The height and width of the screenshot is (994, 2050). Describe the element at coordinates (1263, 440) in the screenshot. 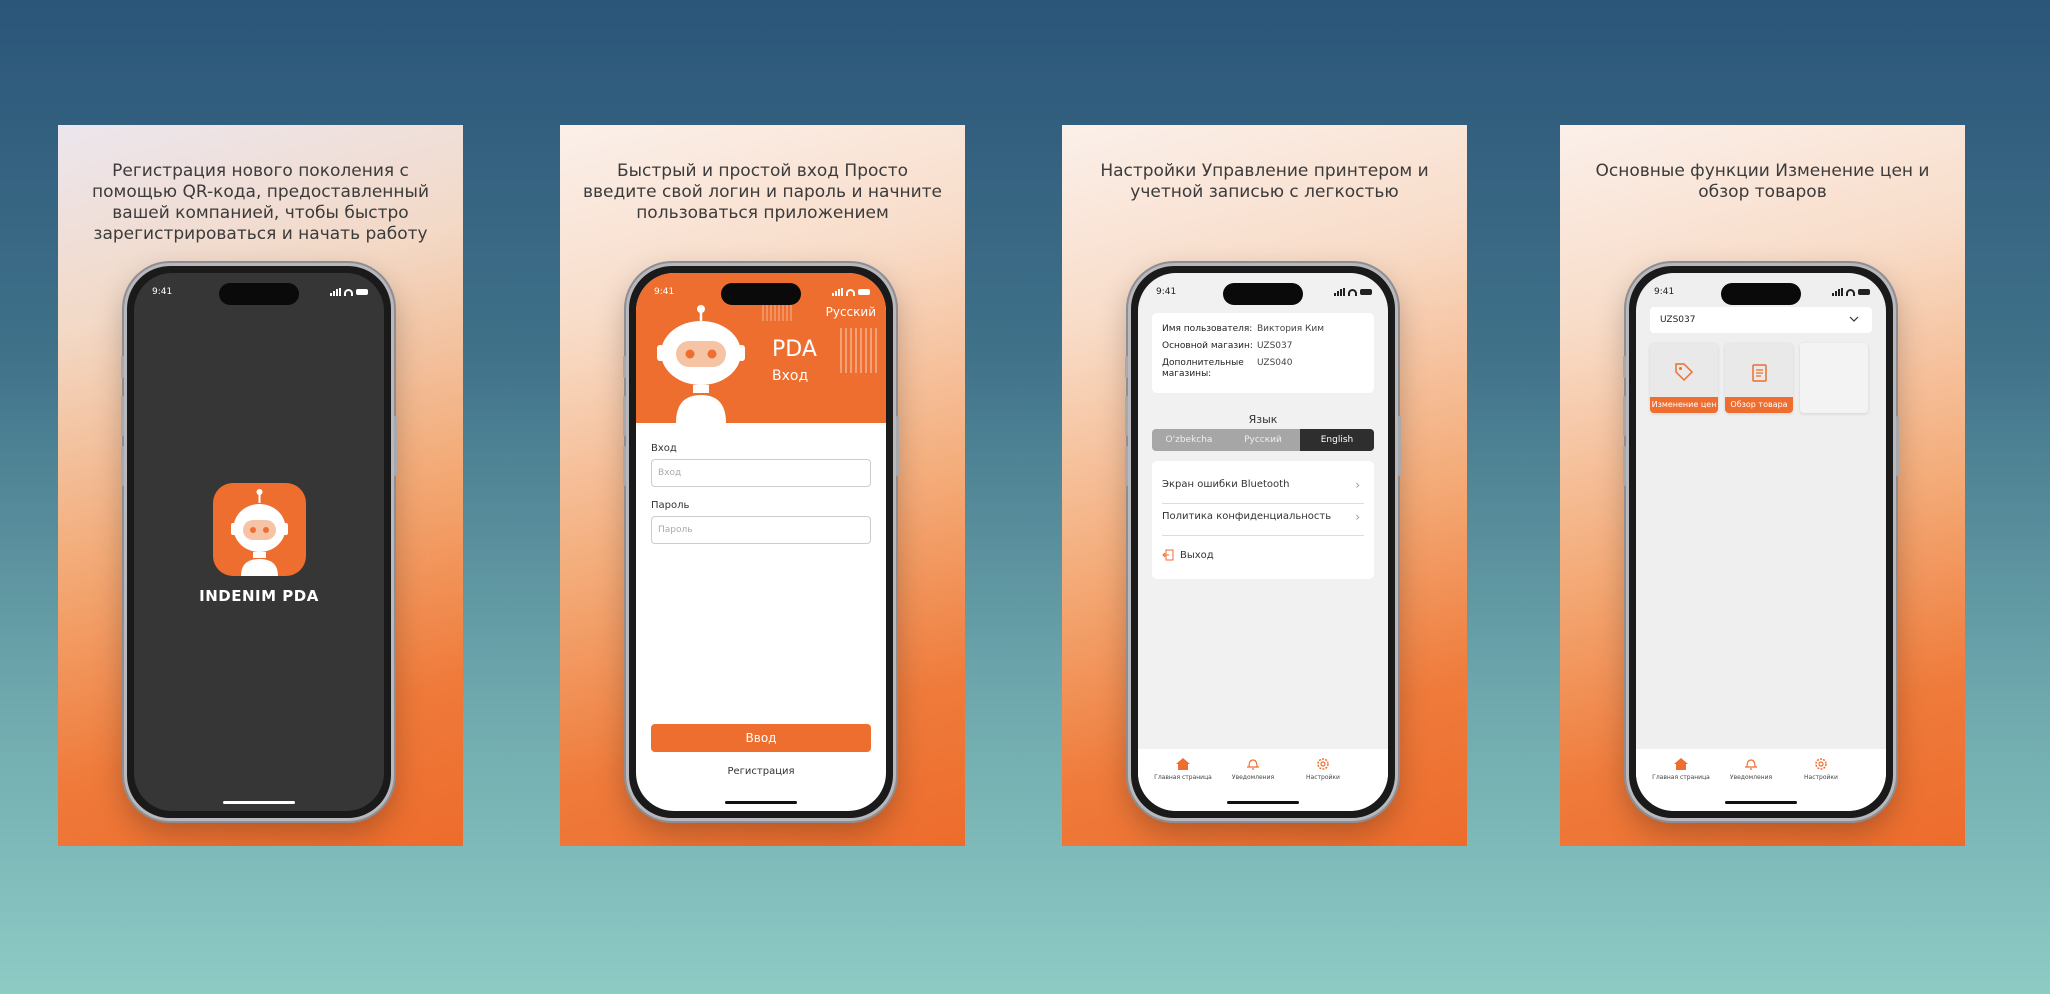

I see `language-option-russian: Русский` at that location.